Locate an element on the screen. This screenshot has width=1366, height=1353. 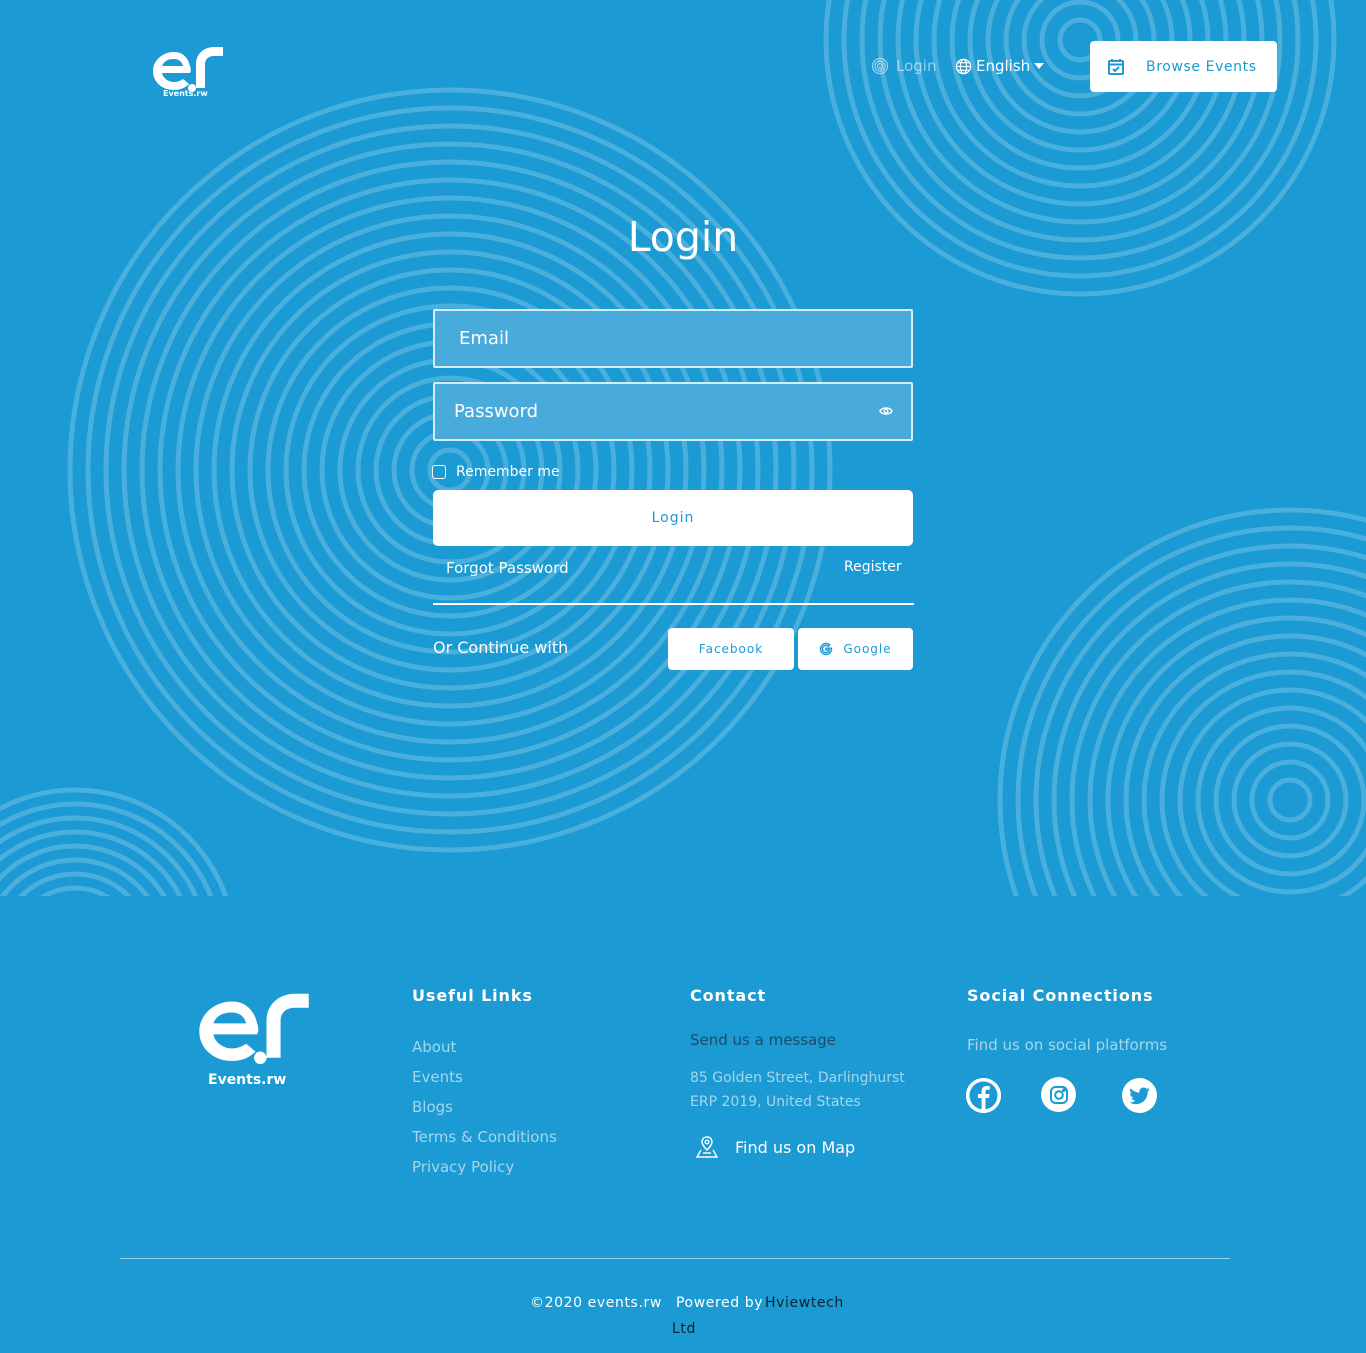
header-logo: Events.rw is located at coordinates (188, 73).